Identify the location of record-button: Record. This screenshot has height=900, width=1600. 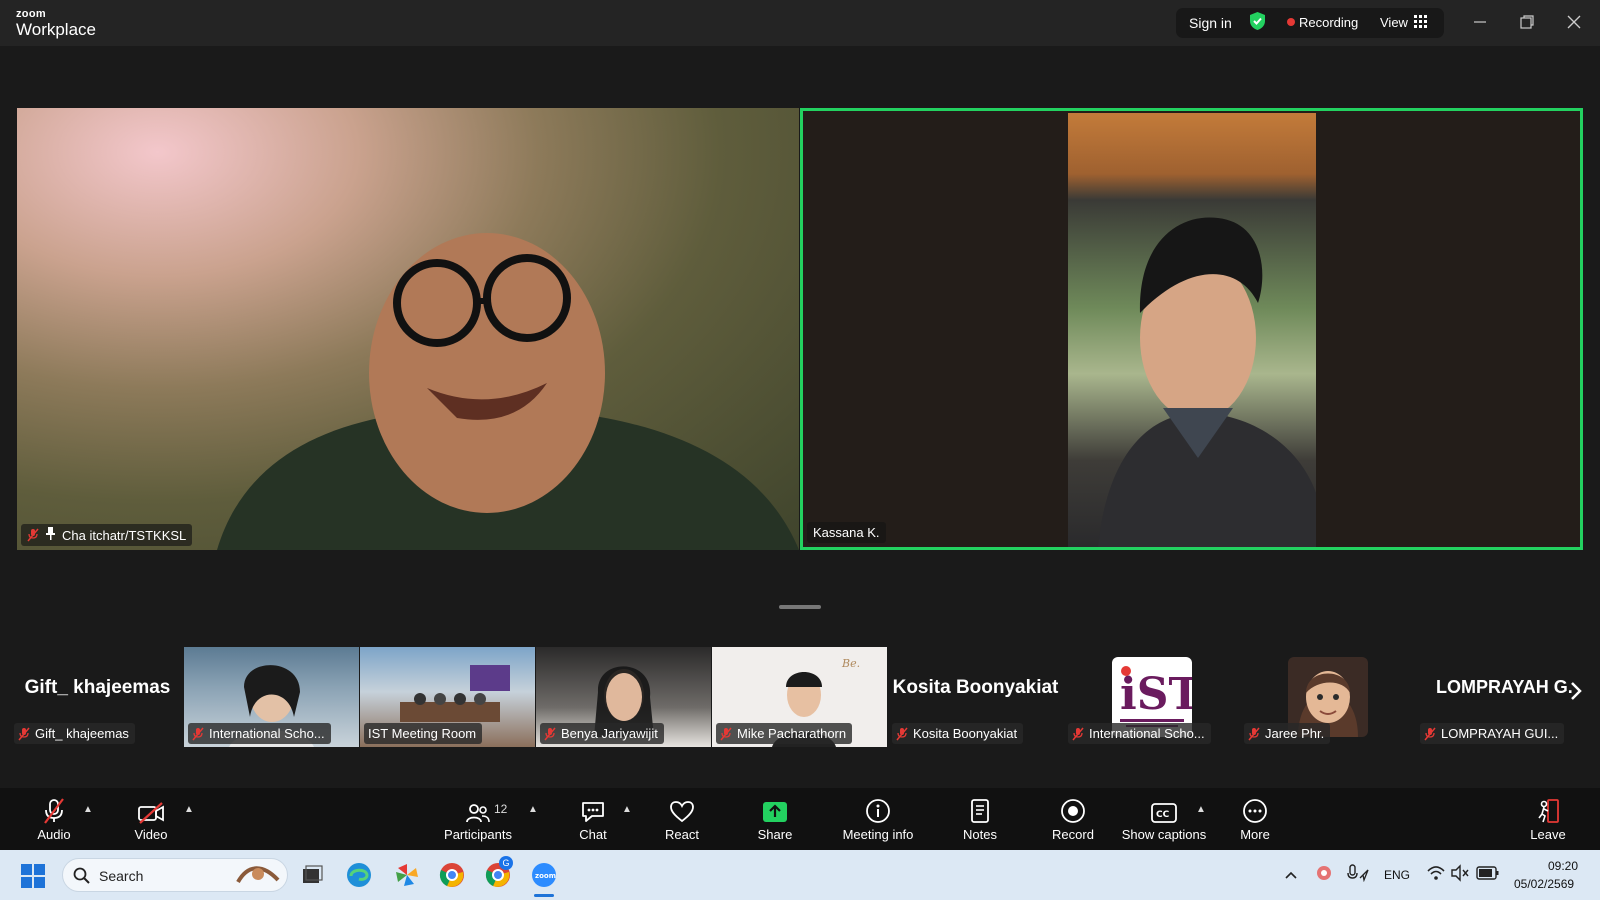
(1073, 819).